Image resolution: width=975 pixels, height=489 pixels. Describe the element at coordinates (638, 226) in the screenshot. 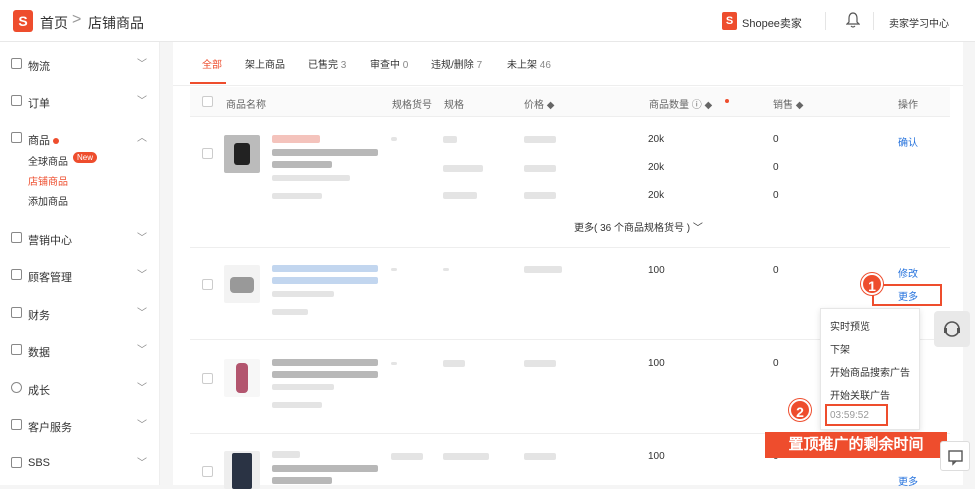

I see `more-variations-link: 更多( 36 个商品规格货号 ) ﹀` at that location.